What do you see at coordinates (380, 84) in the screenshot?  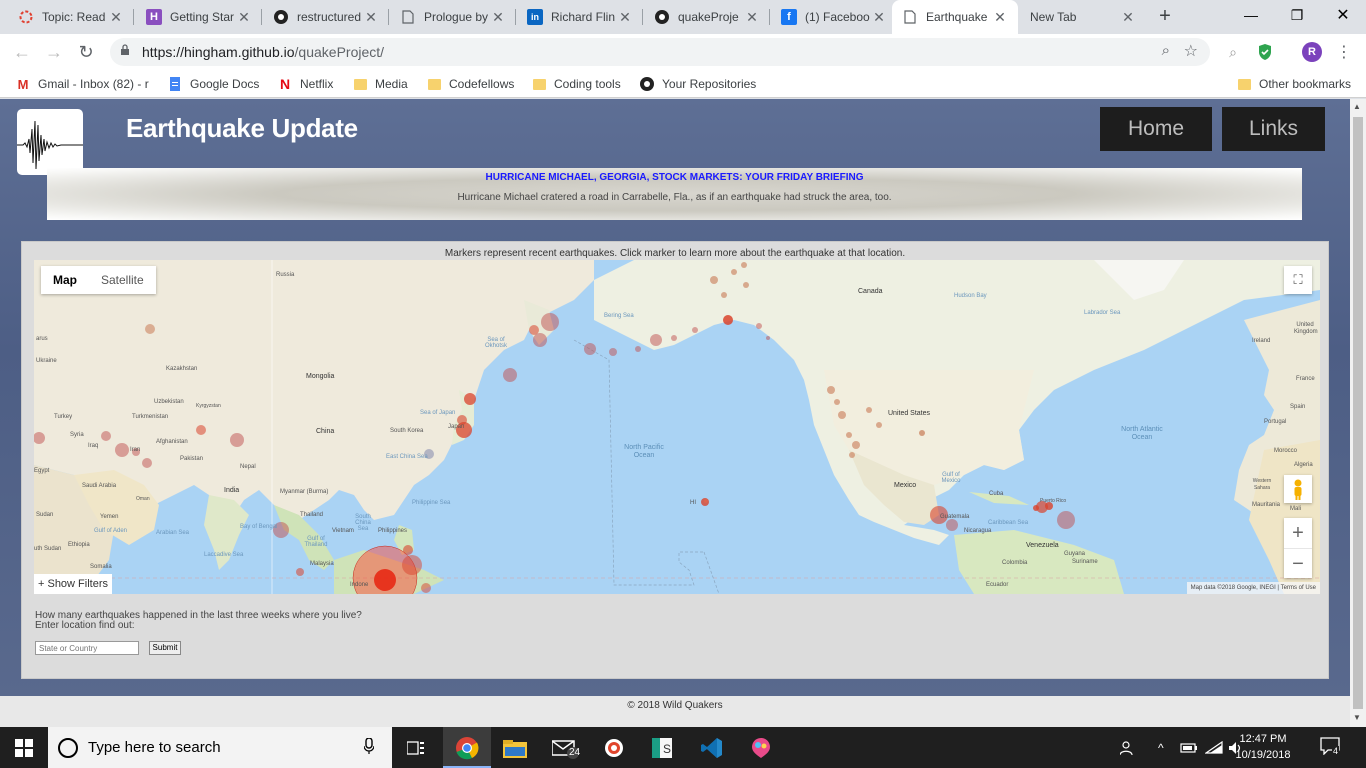 I see `bookmark-folder-media: Media` at bounding box center [380, 84].